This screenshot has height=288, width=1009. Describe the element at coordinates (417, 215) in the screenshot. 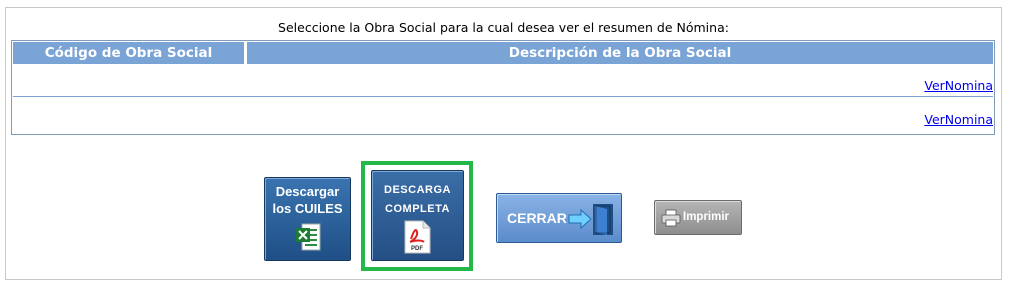

I see `download-complete-button: DESCARGA COMPLETA PDF` at that location.